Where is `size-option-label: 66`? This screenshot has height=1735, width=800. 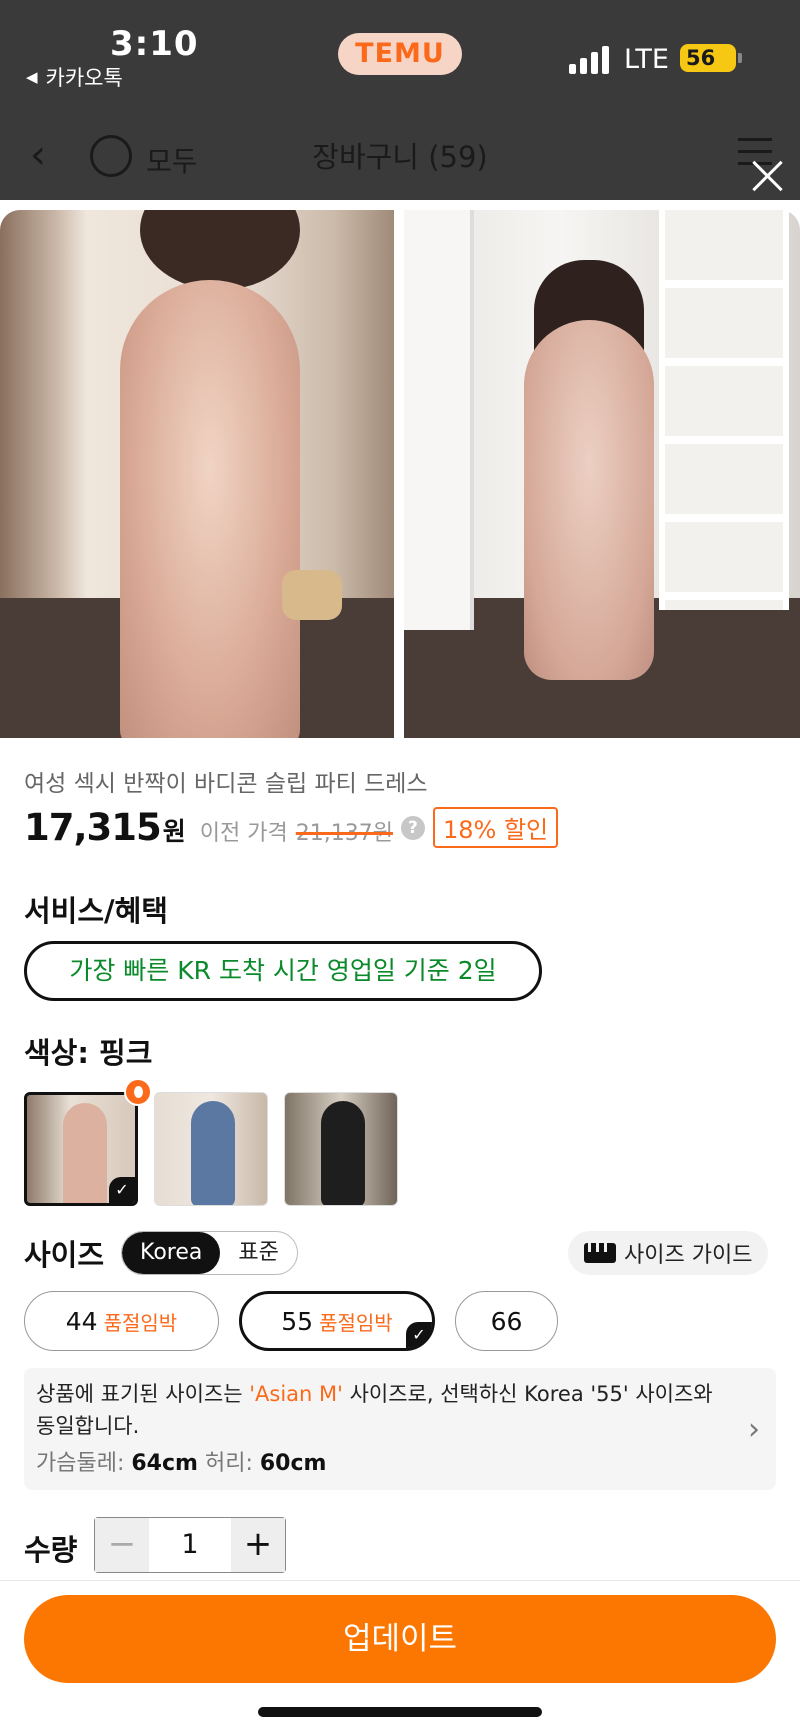 size-option-label: 66 is located at coordinates (506, 1321).